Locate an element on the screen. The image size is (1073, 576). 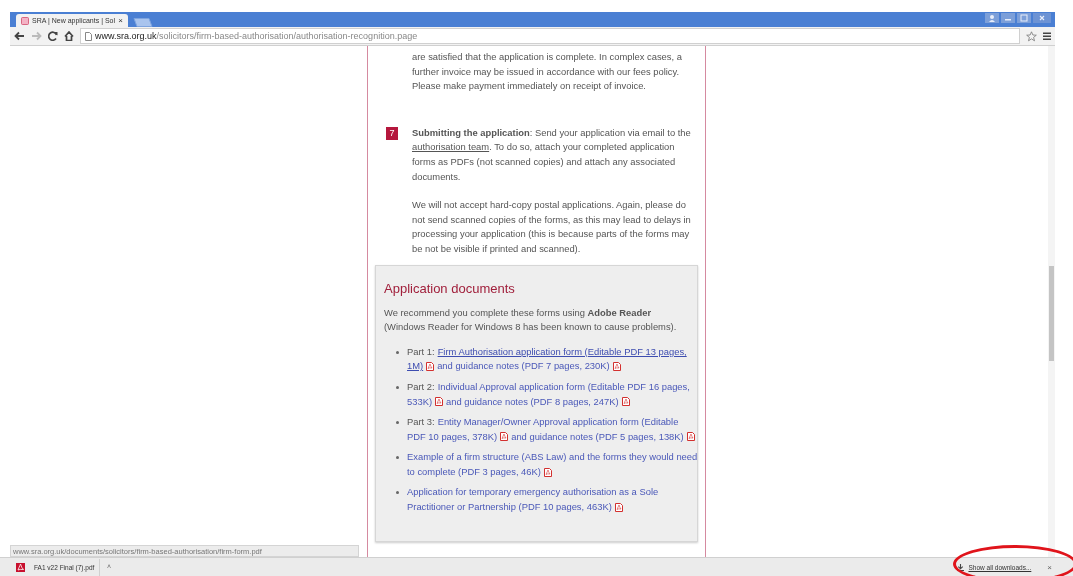
paragraph: We recommend you complete these forms using Adobe Reader (Windows Reader for Windows 8 has been known to cause problems). is located at coordinates (531, 320).